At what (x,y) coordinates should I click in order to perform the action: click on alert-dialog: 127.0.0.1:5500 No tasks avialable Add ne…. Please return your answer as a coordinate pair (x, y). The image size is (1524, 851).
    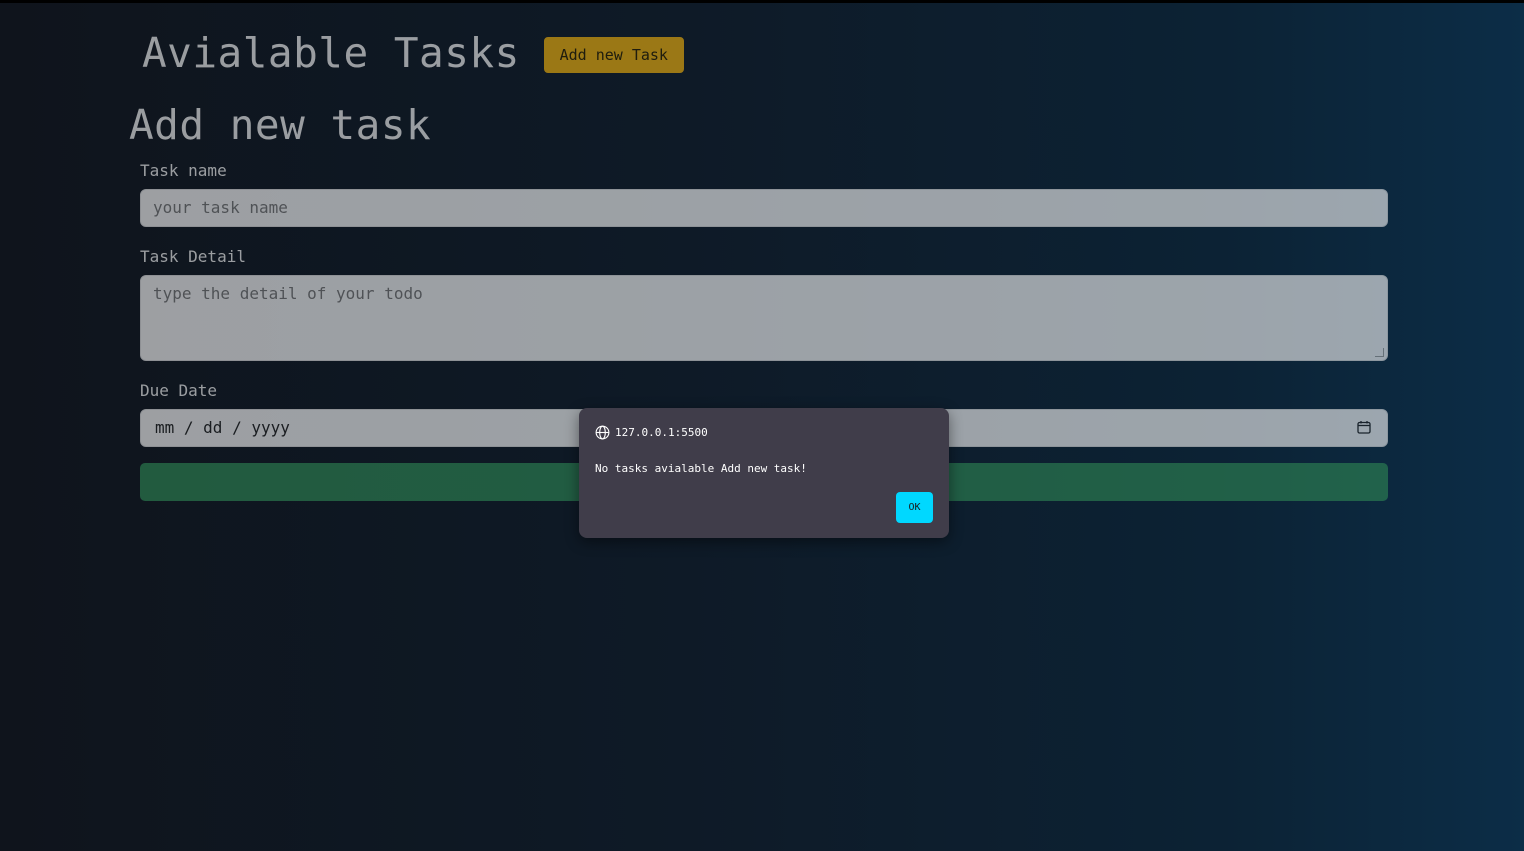
    Looking at the image, I should click on (764, 473).